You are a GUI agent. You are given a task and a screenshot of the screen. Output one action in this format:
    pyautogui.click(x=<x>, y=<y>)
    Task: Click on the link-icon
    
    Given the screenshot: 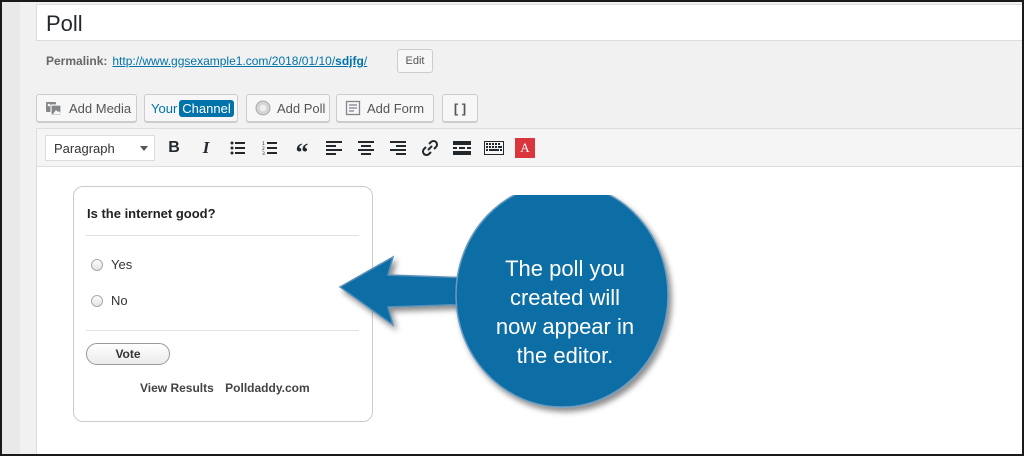 What is the action you would take?
    pyautogui.click(x=430, y=148)
    